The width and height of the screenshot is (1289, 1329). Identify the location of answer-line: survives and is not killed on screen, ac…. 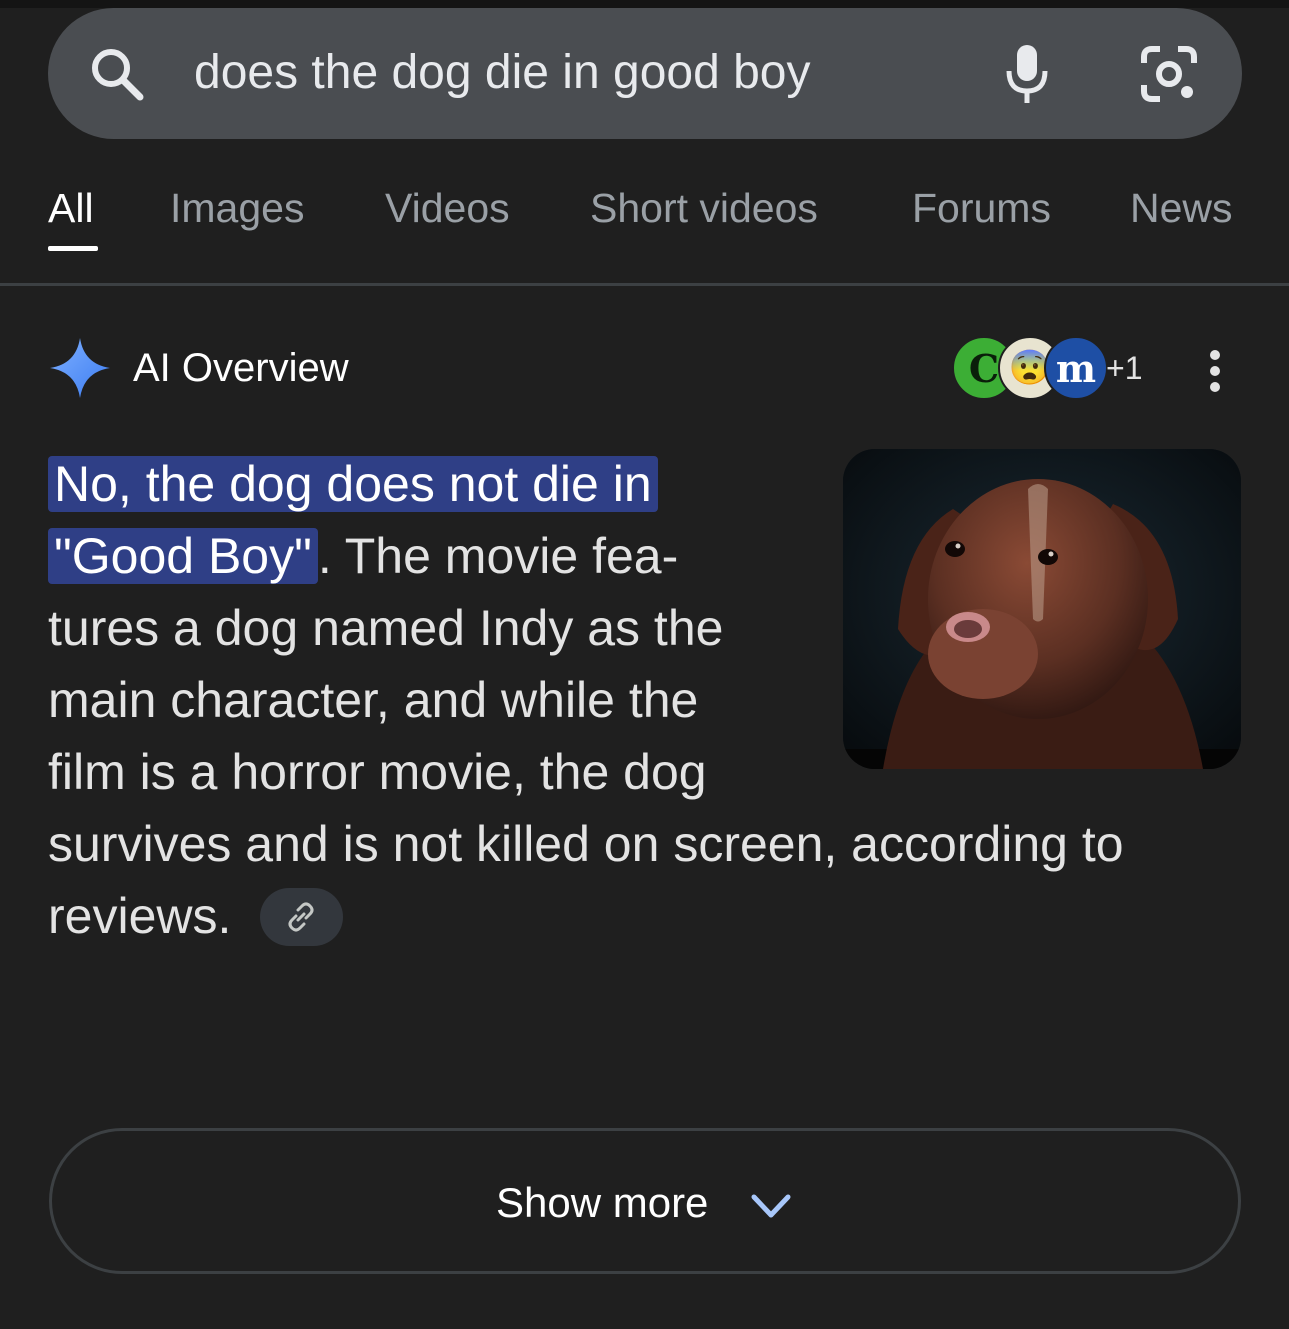
(586, 844).